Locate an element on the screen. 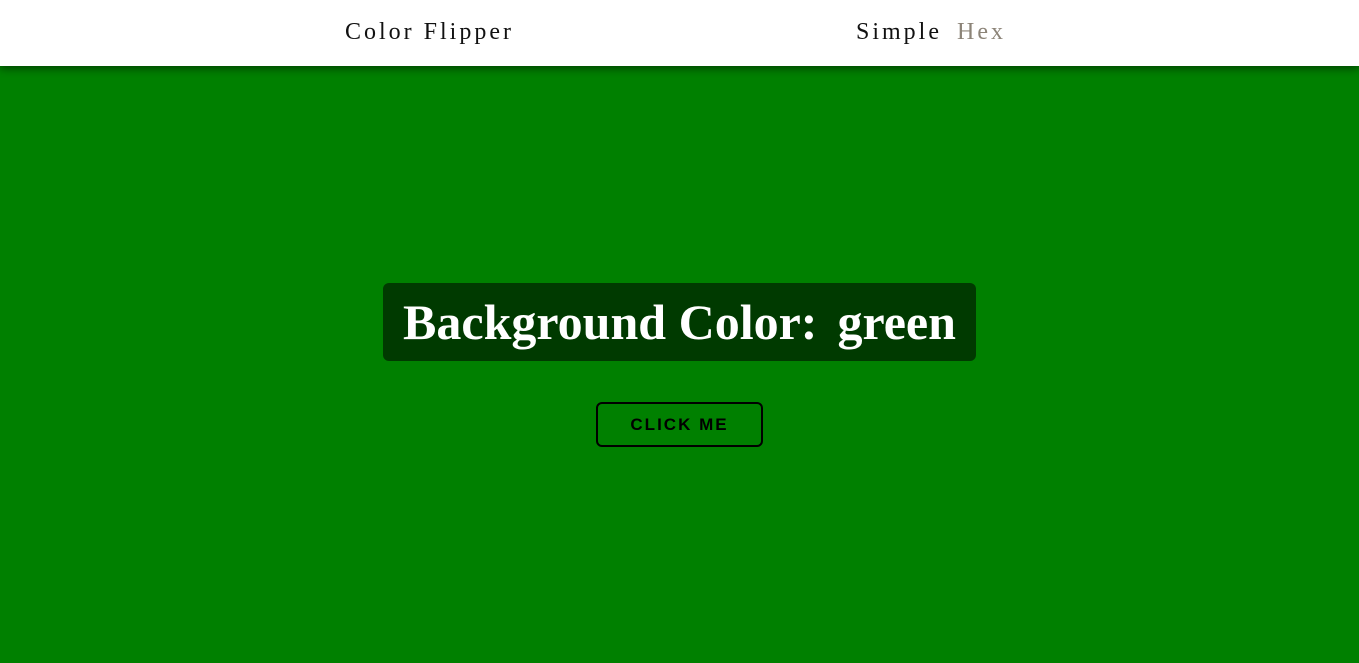 The width and height of the screenshot is (1359, 663). color-banner: Background Color: green is located at coordinates (679, 322).